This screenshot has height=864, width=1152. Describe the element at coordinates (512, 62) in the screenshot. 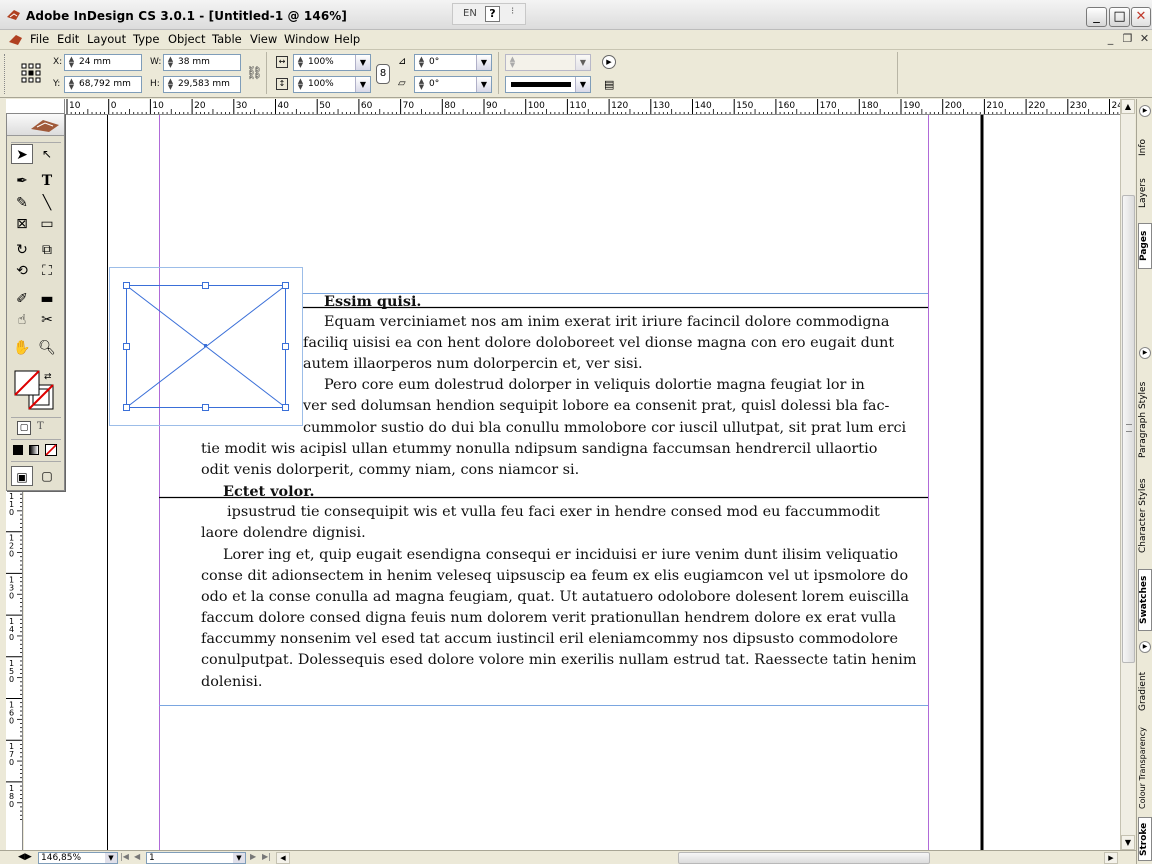

I see `stroke-weight-stepper-icon: ▲ ▼` at that location.